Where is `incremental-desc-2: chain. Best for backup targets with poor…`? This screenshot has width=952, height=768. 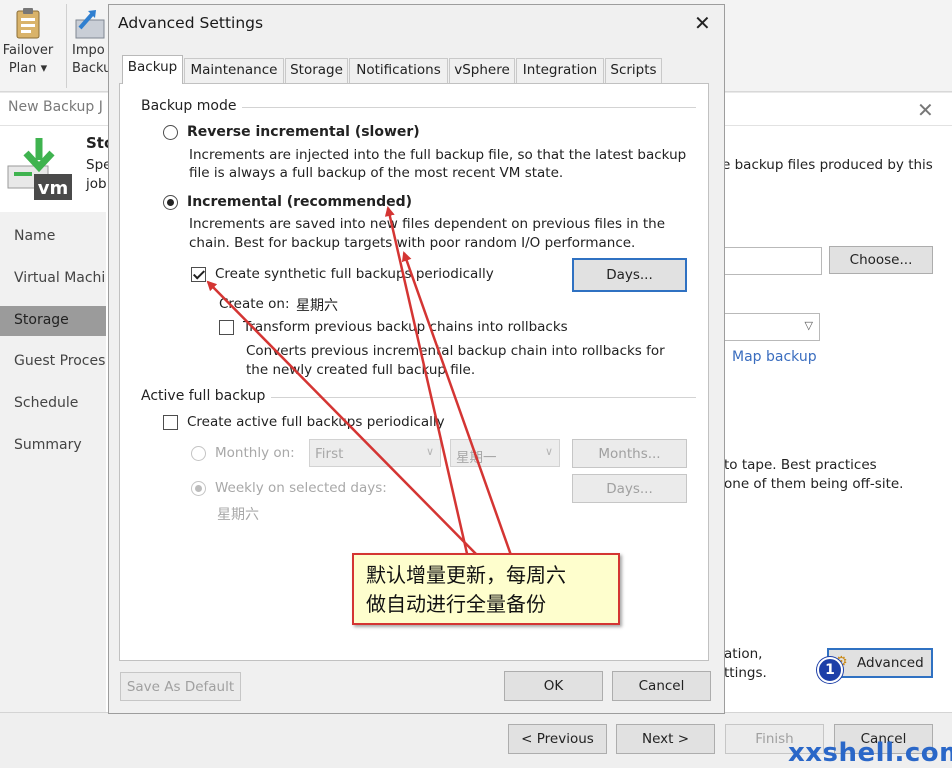
incremental-desc-2: chain. Best for backup targets with poor… is located at coordinates (412, 243).